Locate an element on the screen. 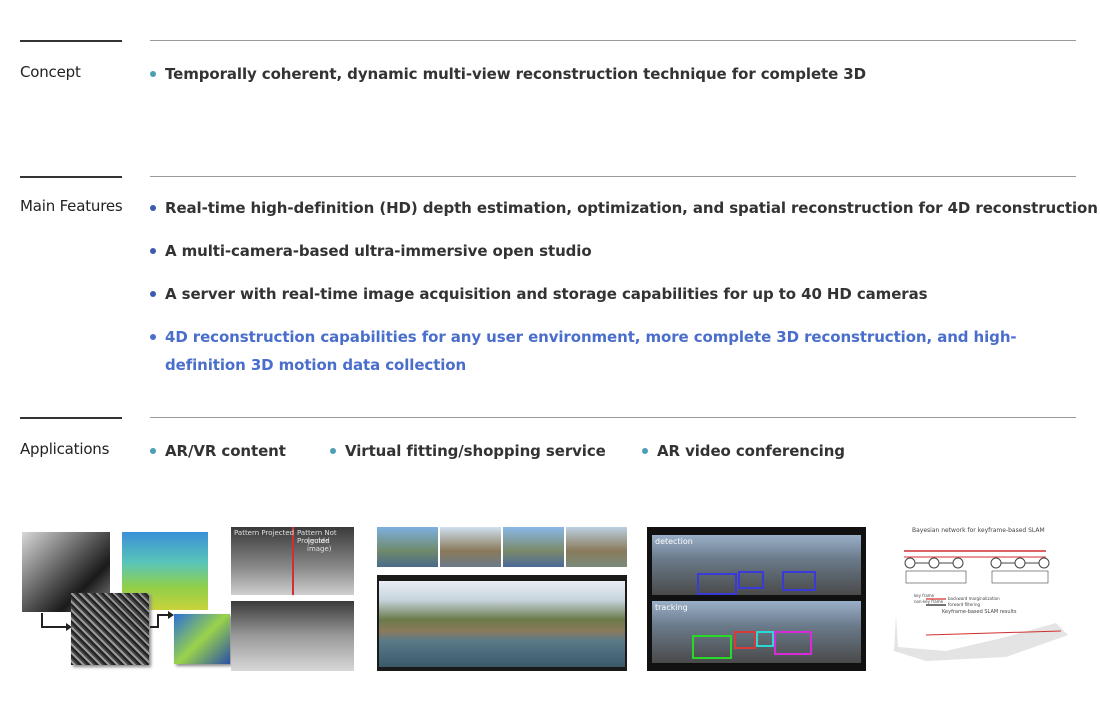  features-rule-left is located at coordinates (71, 177).